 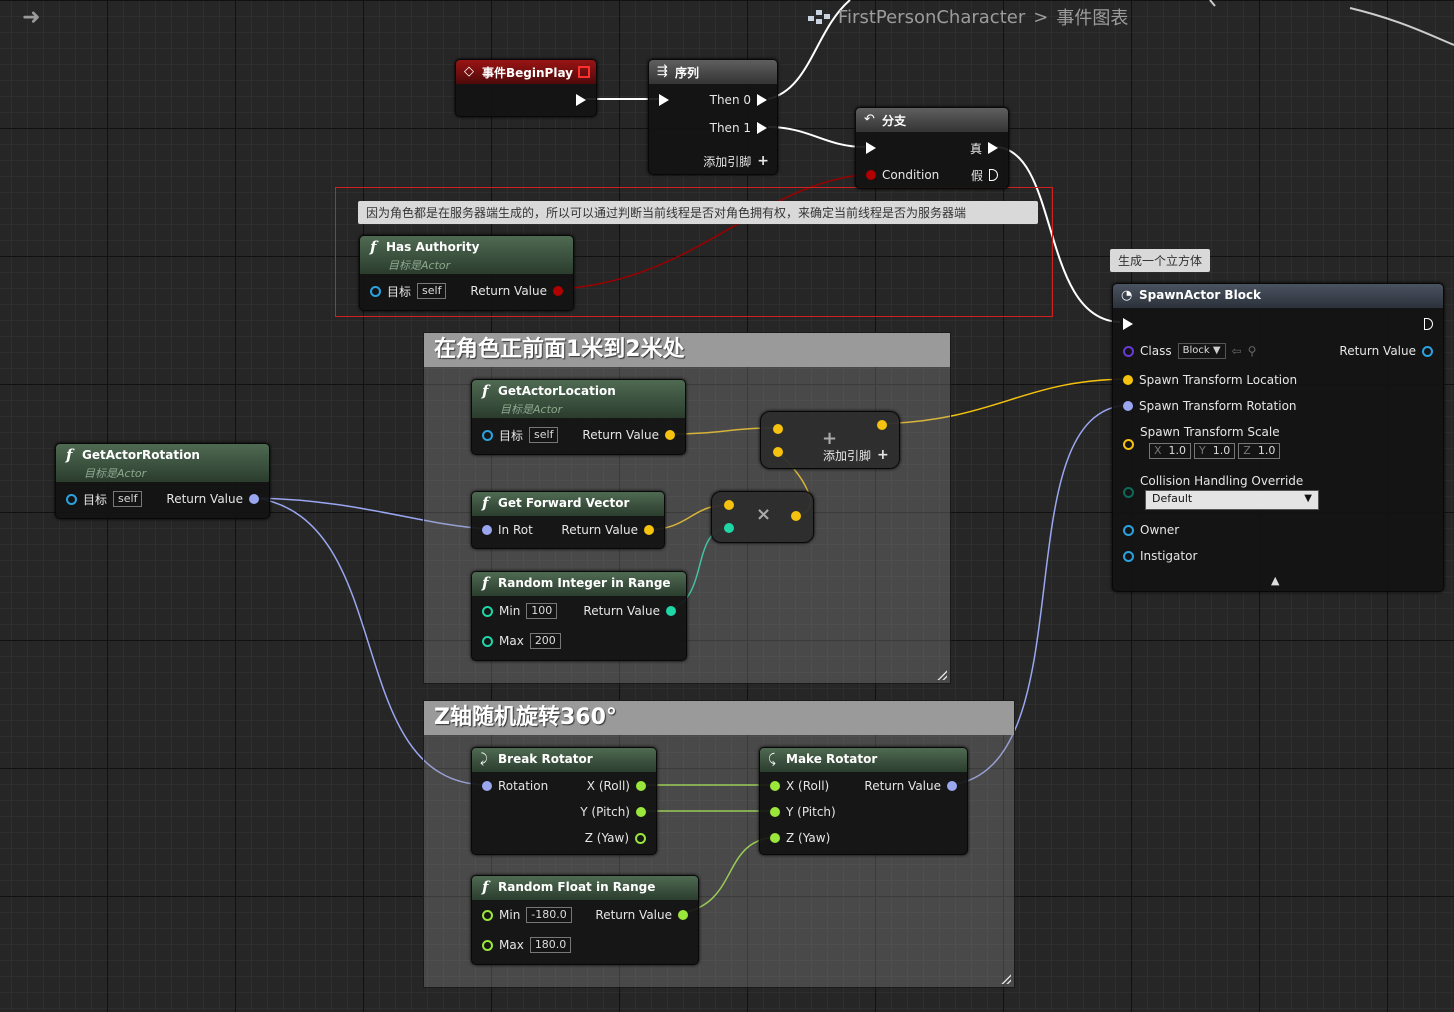 I want to click on collision-dropdown: Default ▼, so click(x=1232, y=500).